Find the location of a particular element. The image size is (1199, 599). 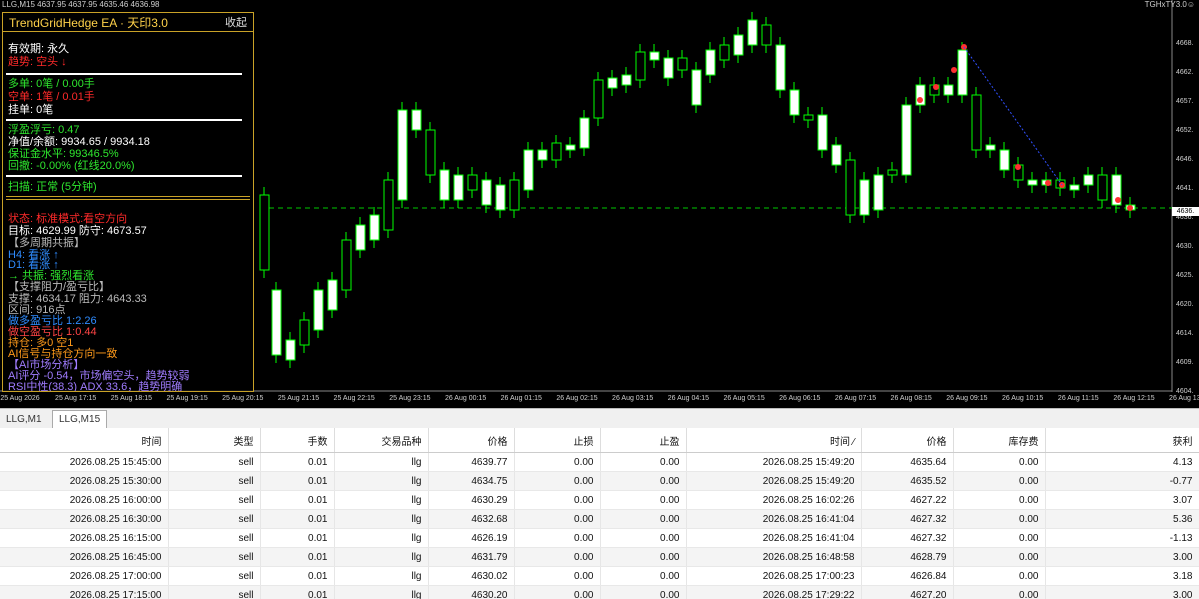

column-header: 时间 is located at coordinates (84, 440).